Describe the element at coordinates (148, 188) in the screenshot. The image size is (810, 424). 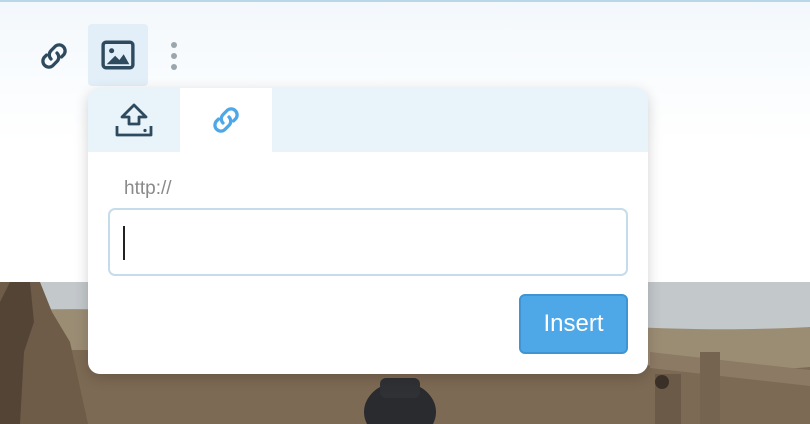
I see `url-label: http://` at that location.